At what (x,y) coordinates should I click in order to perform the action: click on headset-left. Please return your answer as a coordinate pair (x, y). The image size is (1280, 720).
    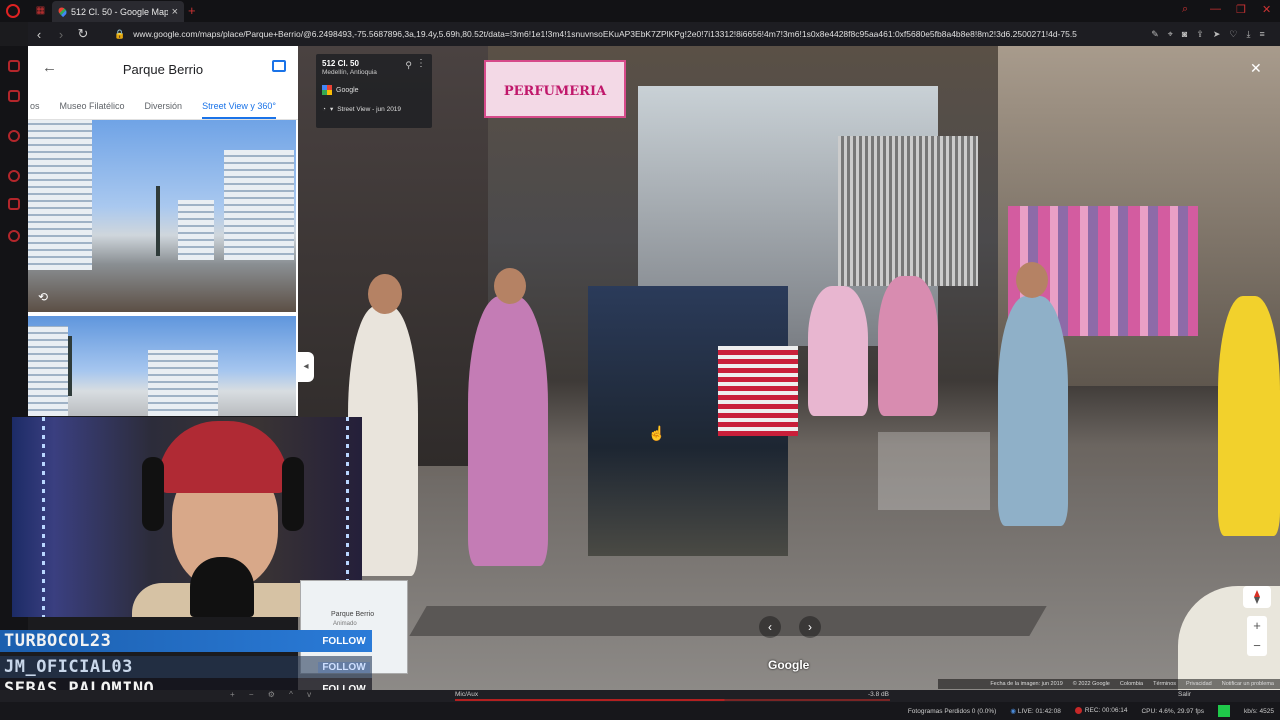
    Looking at the image, I should click on (153, 494).